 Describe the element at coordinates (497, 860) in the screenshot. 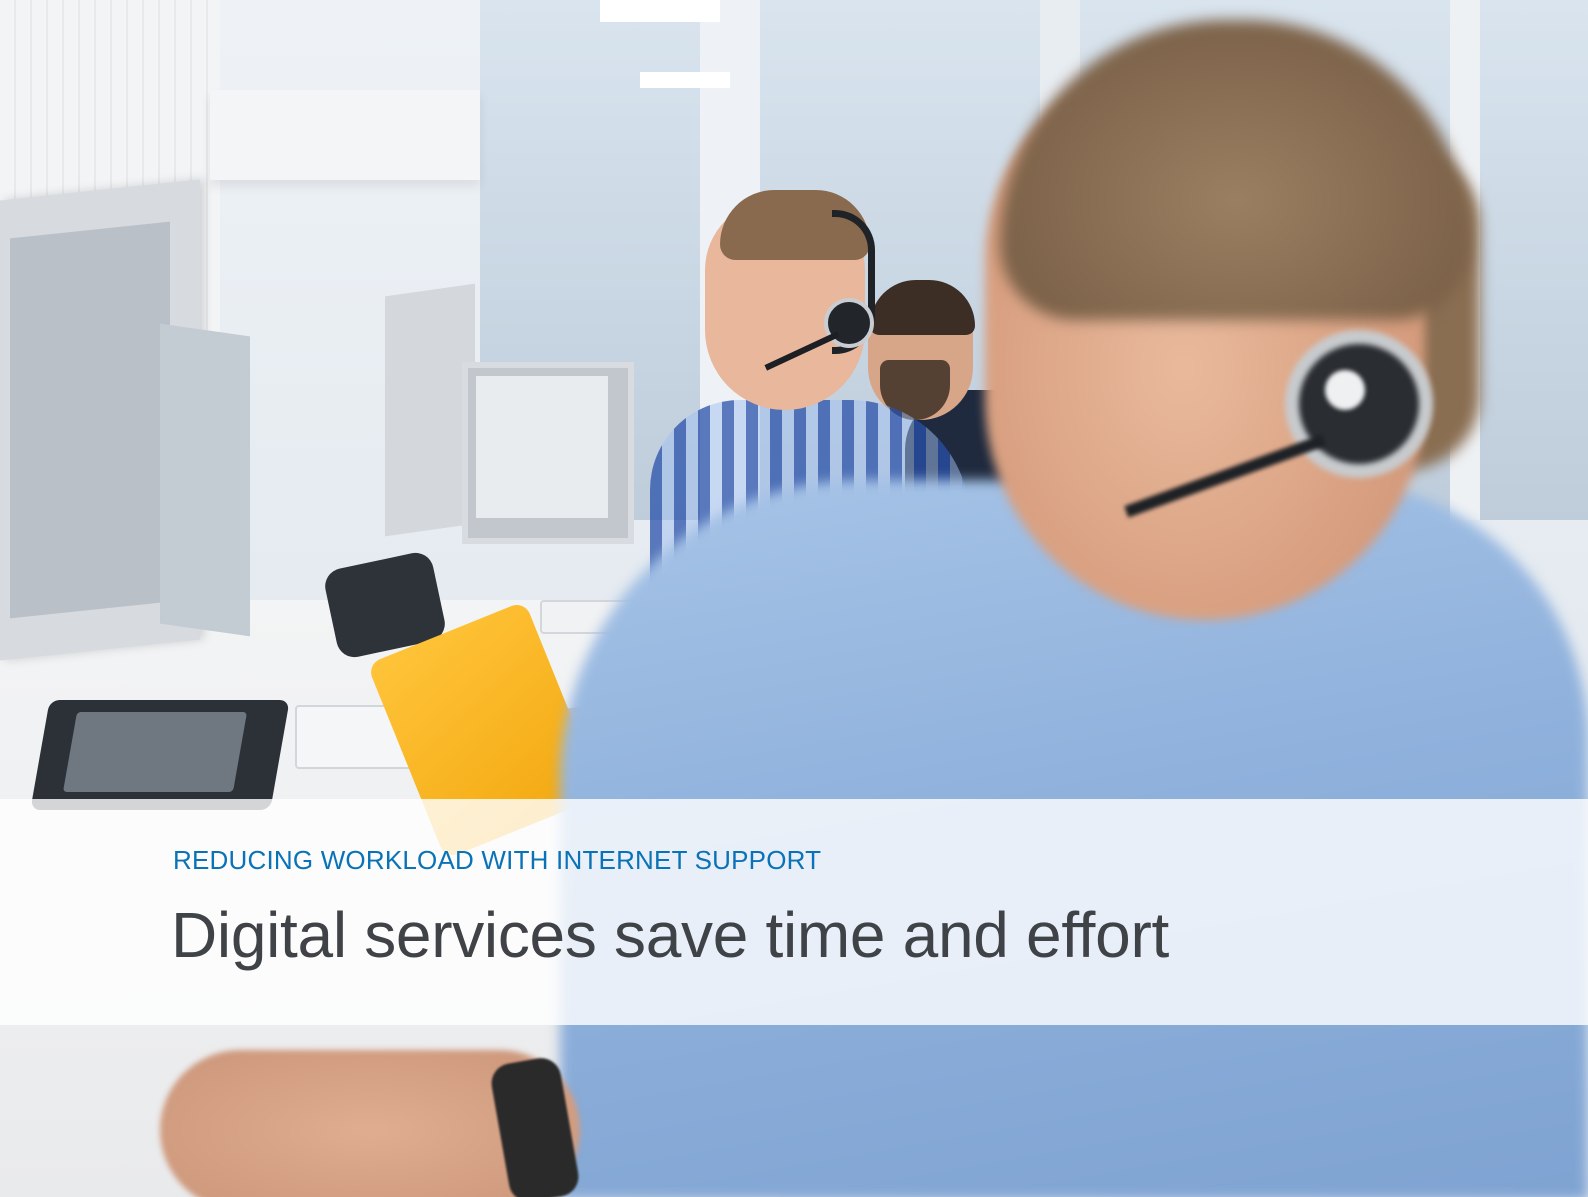

I see `hero-eyebrow: REDUCING WORKLOAD WITH INTERNET SUPPORT` at that location.